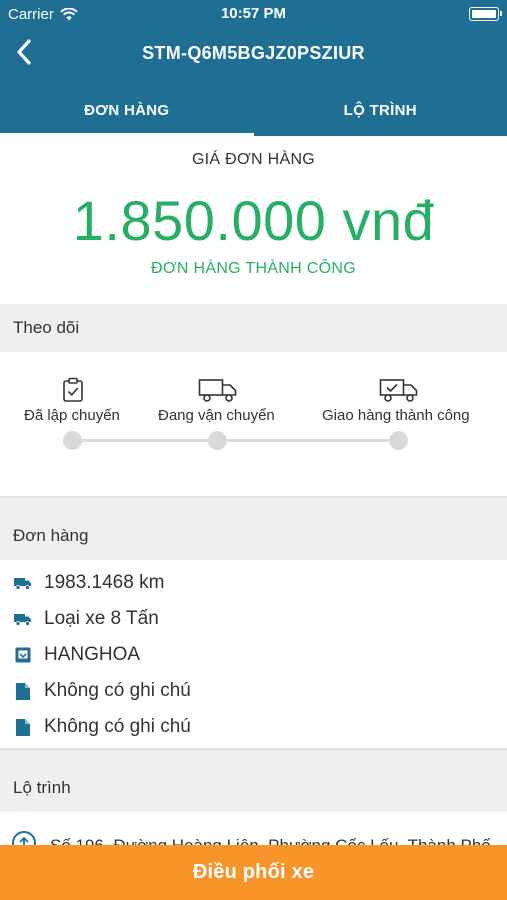 The width and height of the screenshot is (507, 900). Describe the element at coordinates (23, 655) in the screenshot. I see `package-icon` at that location.